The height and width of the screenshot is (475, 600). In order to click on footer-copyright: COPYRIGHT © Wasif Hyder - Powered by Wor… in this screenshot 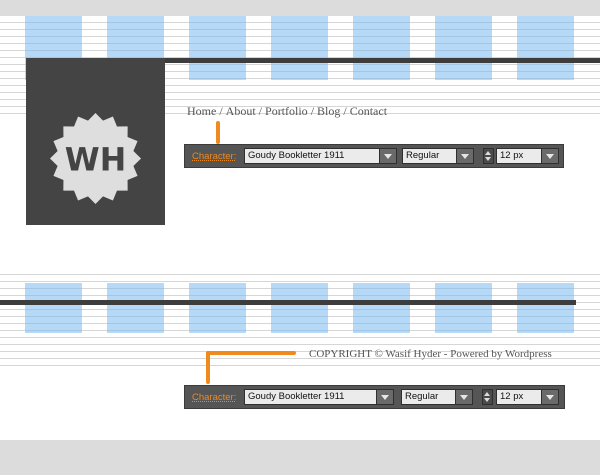, I will do `click(430, 354)`.